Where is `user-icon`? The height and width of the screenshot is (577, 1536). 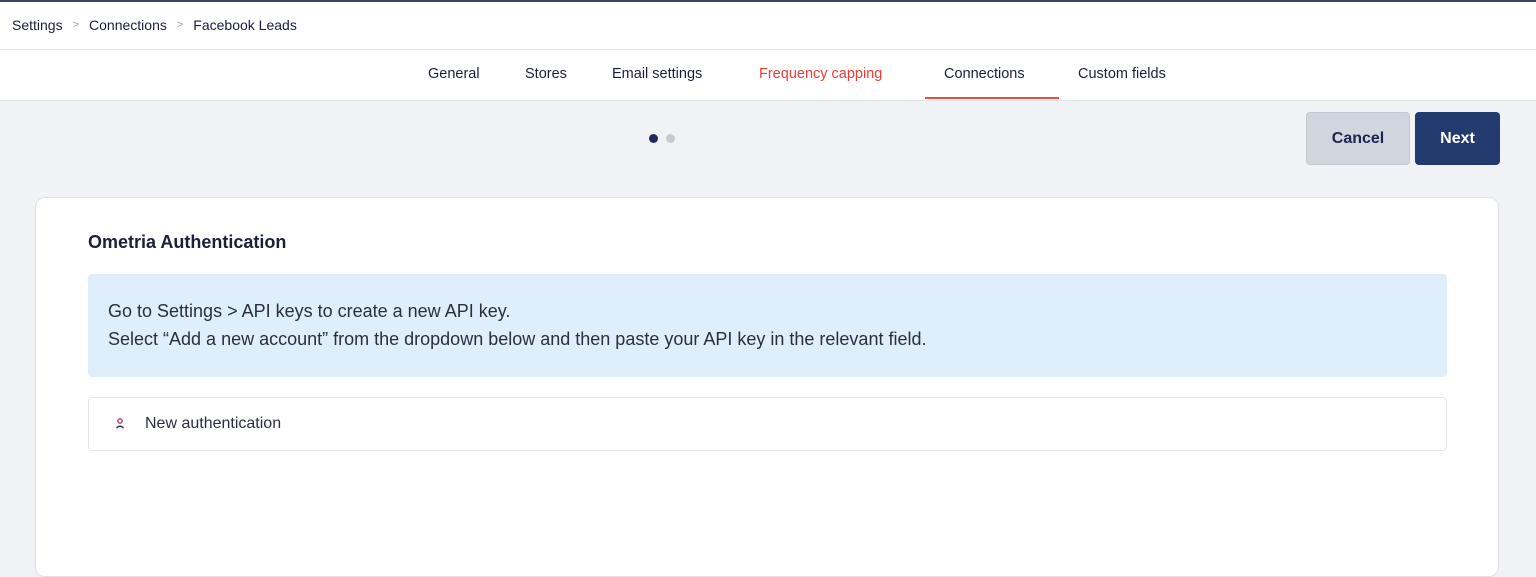 user-icon is located at coordinates (120, 424).